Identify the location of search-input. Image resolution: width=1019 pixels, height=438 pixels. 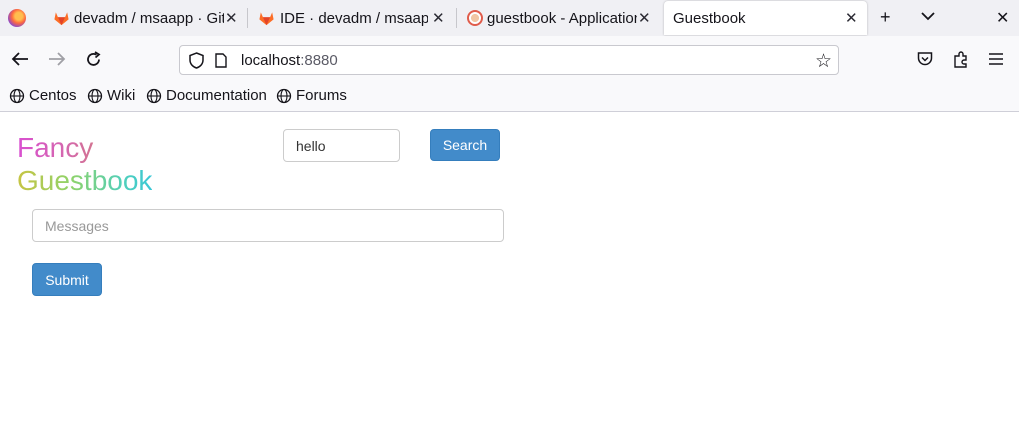
(341, 145).